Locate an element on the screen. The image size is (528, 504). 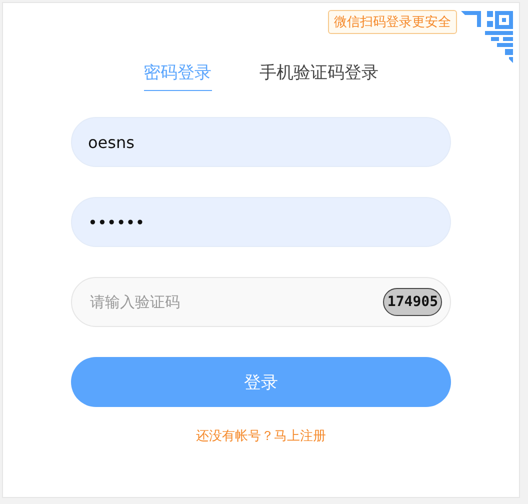
qr-code-icon is located at coordinates (487, 37).